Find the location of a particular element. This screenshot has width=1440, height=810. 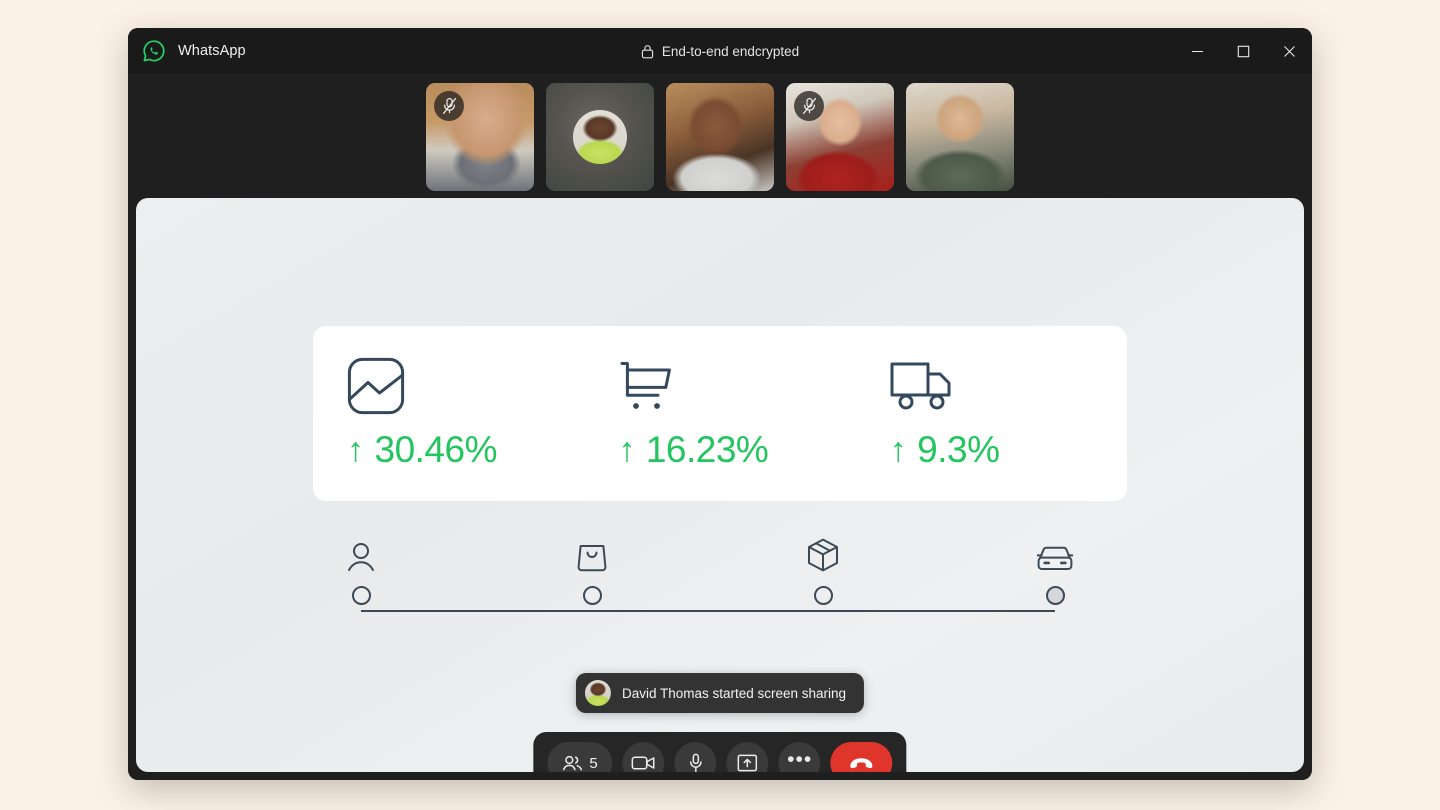

order-timeline is located at coordinates (710, 588).